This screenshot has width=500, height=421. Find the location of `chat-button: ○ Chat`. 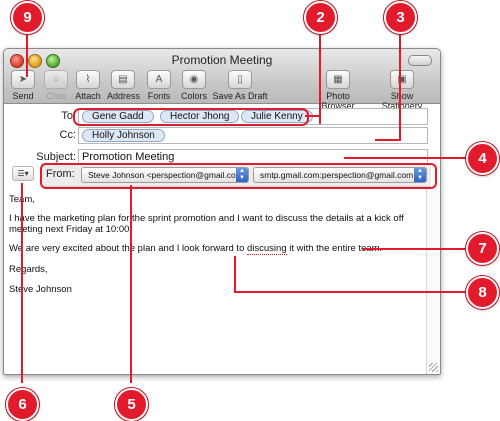

chat-button: ○ Chat is located at coordinates (56, 86).